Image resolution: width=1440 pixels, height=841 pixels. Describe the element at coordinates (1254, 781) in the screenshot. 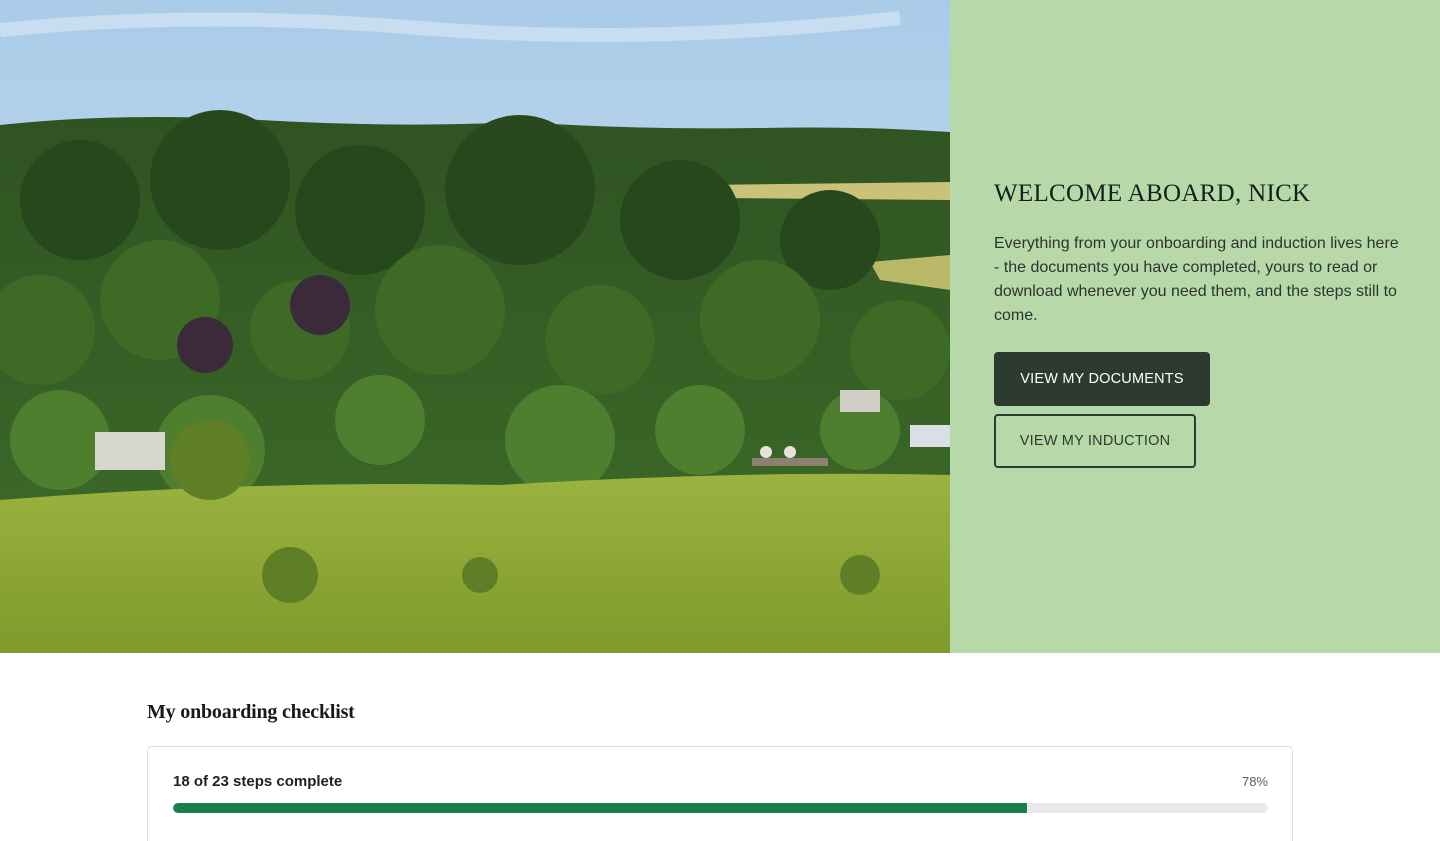

I see `progress-percent: 78%` at that location.